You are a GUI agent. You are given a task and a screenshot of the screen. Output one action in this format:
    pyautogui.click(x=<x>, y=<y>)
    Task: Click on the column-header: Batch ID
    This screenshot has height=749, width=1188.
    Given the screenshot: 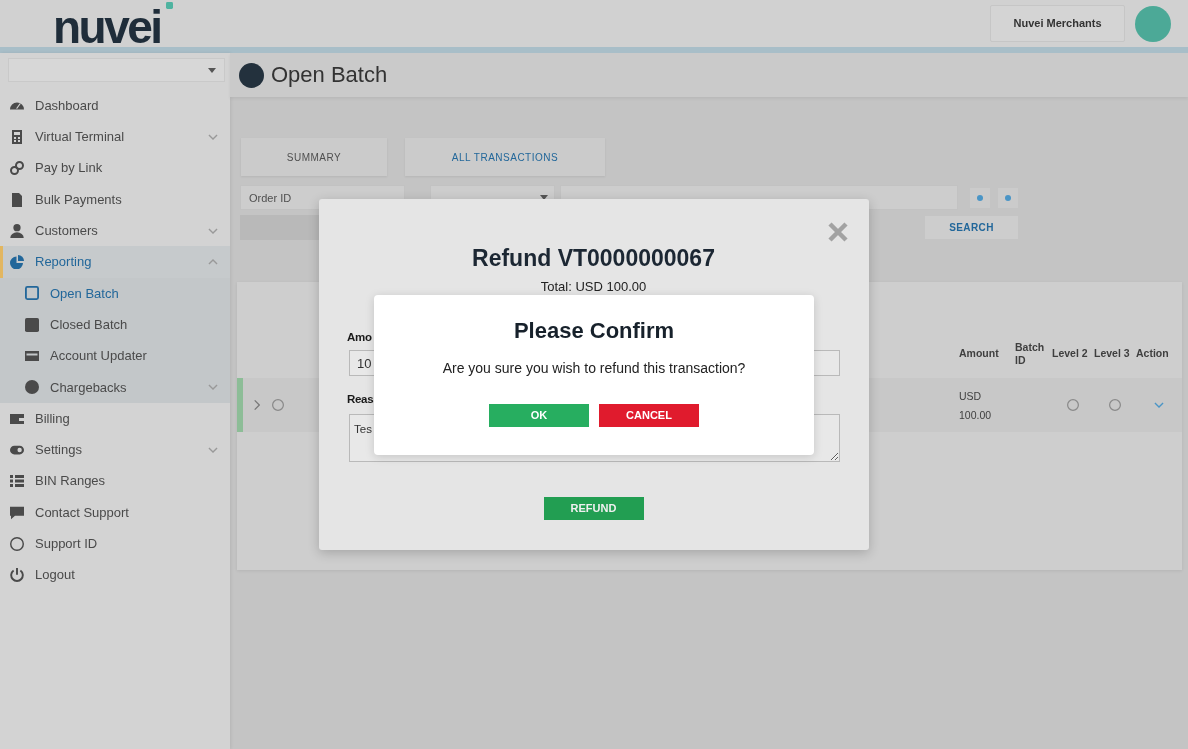 What is the action you would take?
    pyautogui.click(x=1030, y=354)
    